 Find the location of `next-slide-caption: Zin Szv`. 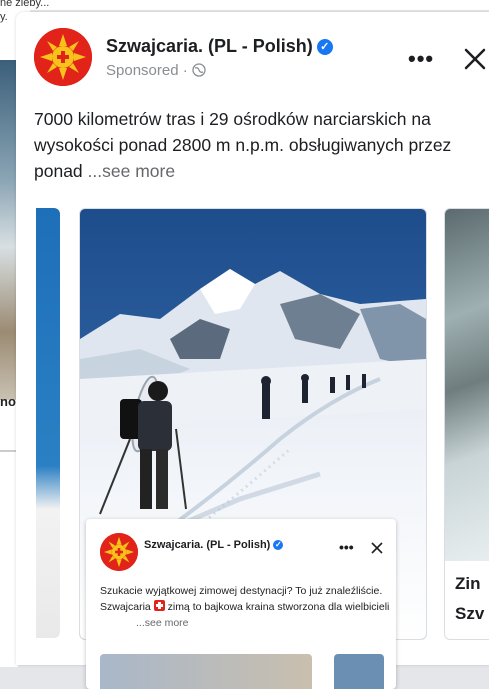

next-slide-caption: Zin Szv is located at coordinates (469, 599).